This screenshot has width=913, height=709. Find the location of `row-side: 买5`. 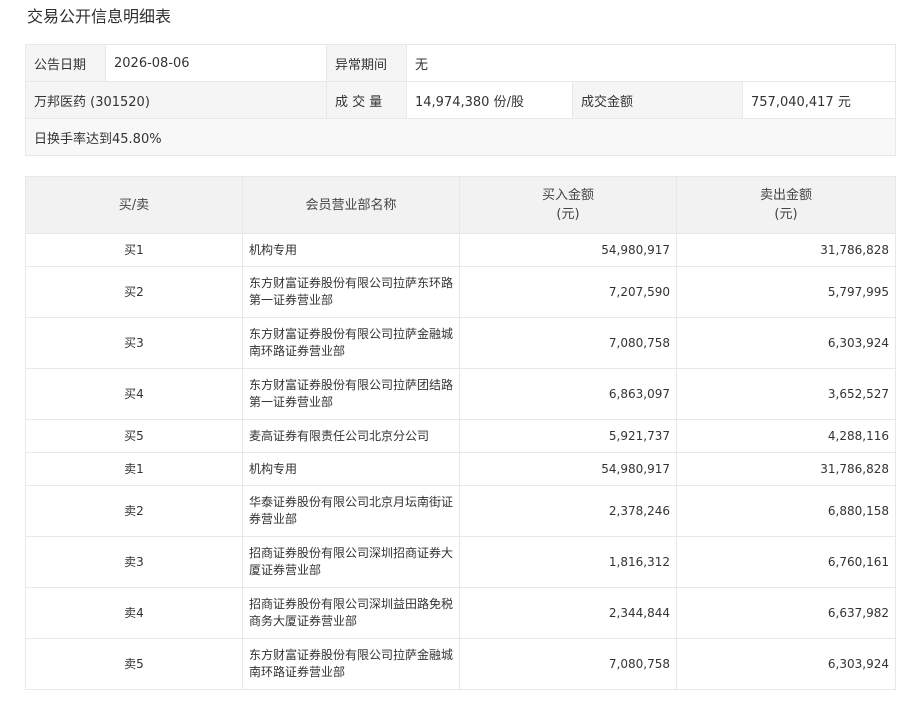

row-side: 买5 is located at coordinates (134, 436).